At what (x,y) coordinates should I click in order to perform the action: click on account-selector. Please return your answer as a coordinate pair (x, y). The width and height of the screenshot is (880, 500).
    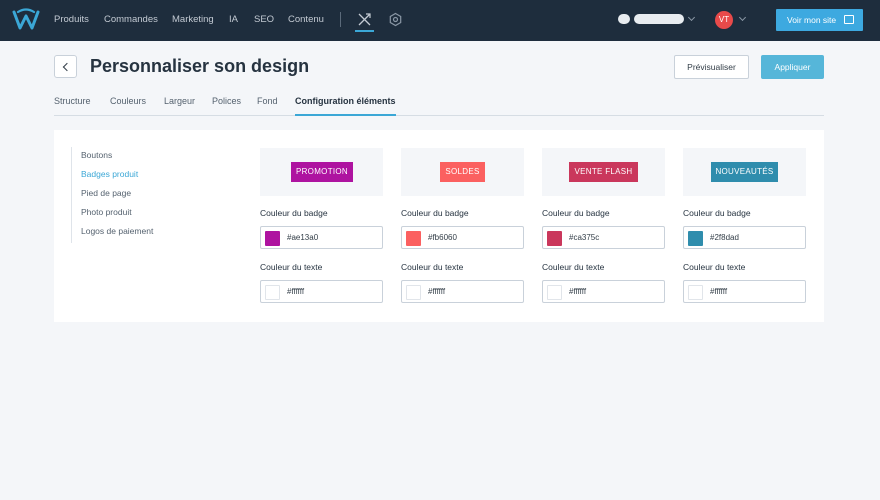
    Looking at the image, I should click on (653, 19).